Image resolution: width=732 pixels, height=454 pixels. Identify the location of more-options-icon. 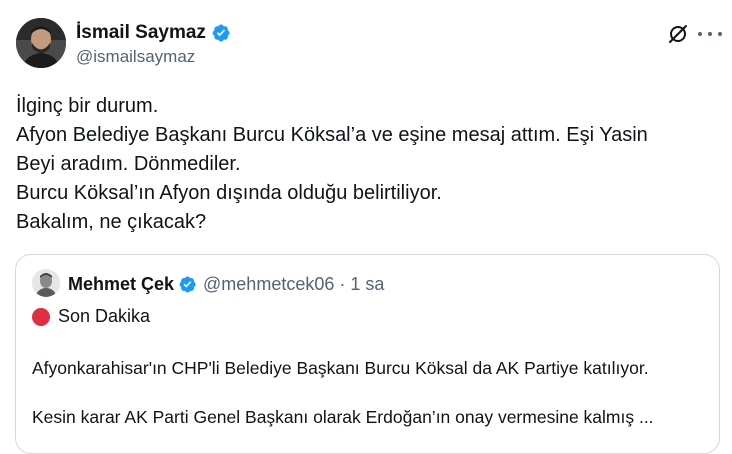
(710, 34).